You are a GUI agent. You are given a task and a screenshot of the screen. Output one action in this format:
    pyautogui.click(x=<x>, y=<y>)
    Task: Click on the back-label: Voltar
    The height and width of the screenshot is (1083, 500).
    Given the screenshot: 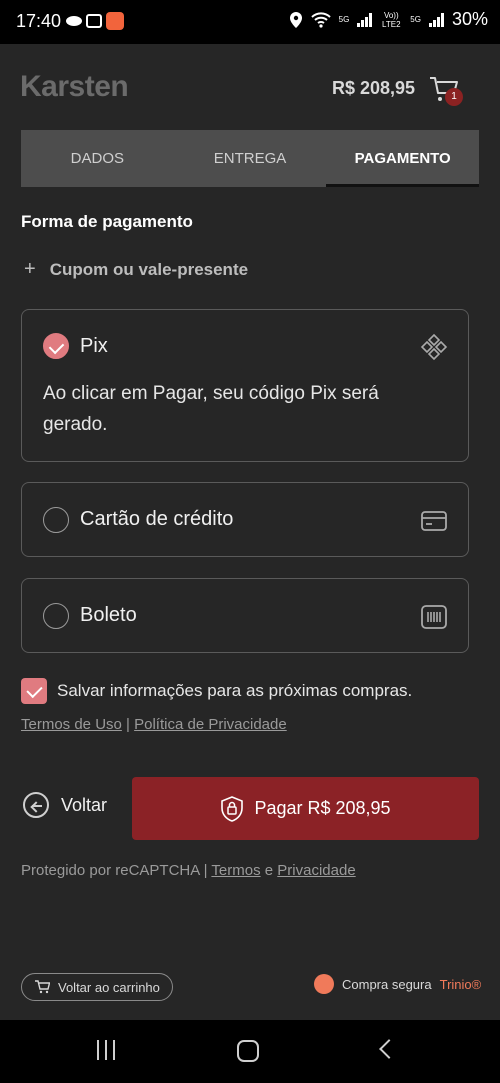 What is the action you would take?
    pyautogui.click(x=84, y=804)
    